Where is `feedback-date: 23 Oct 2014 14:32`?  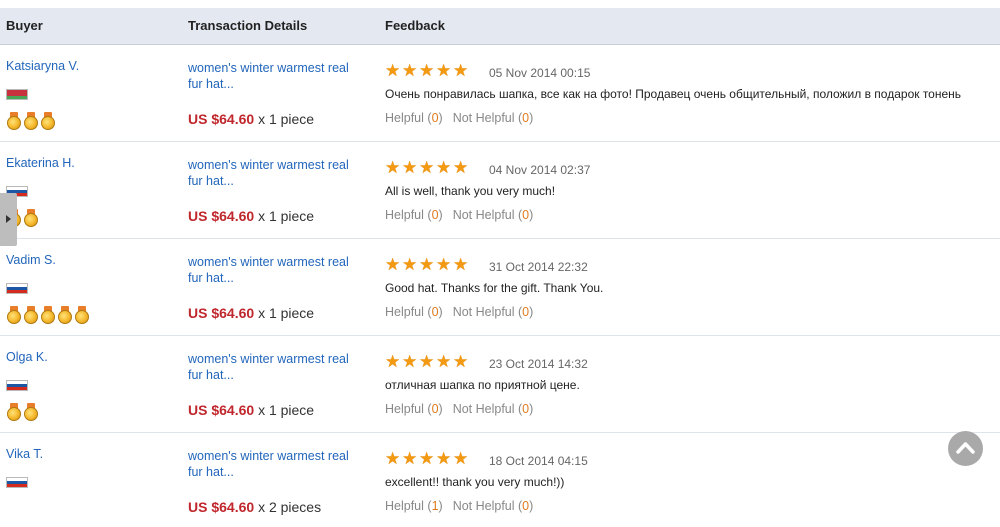
feedback-date: 23 Oct 2014 14:32 is located at coordinates (538, 364).